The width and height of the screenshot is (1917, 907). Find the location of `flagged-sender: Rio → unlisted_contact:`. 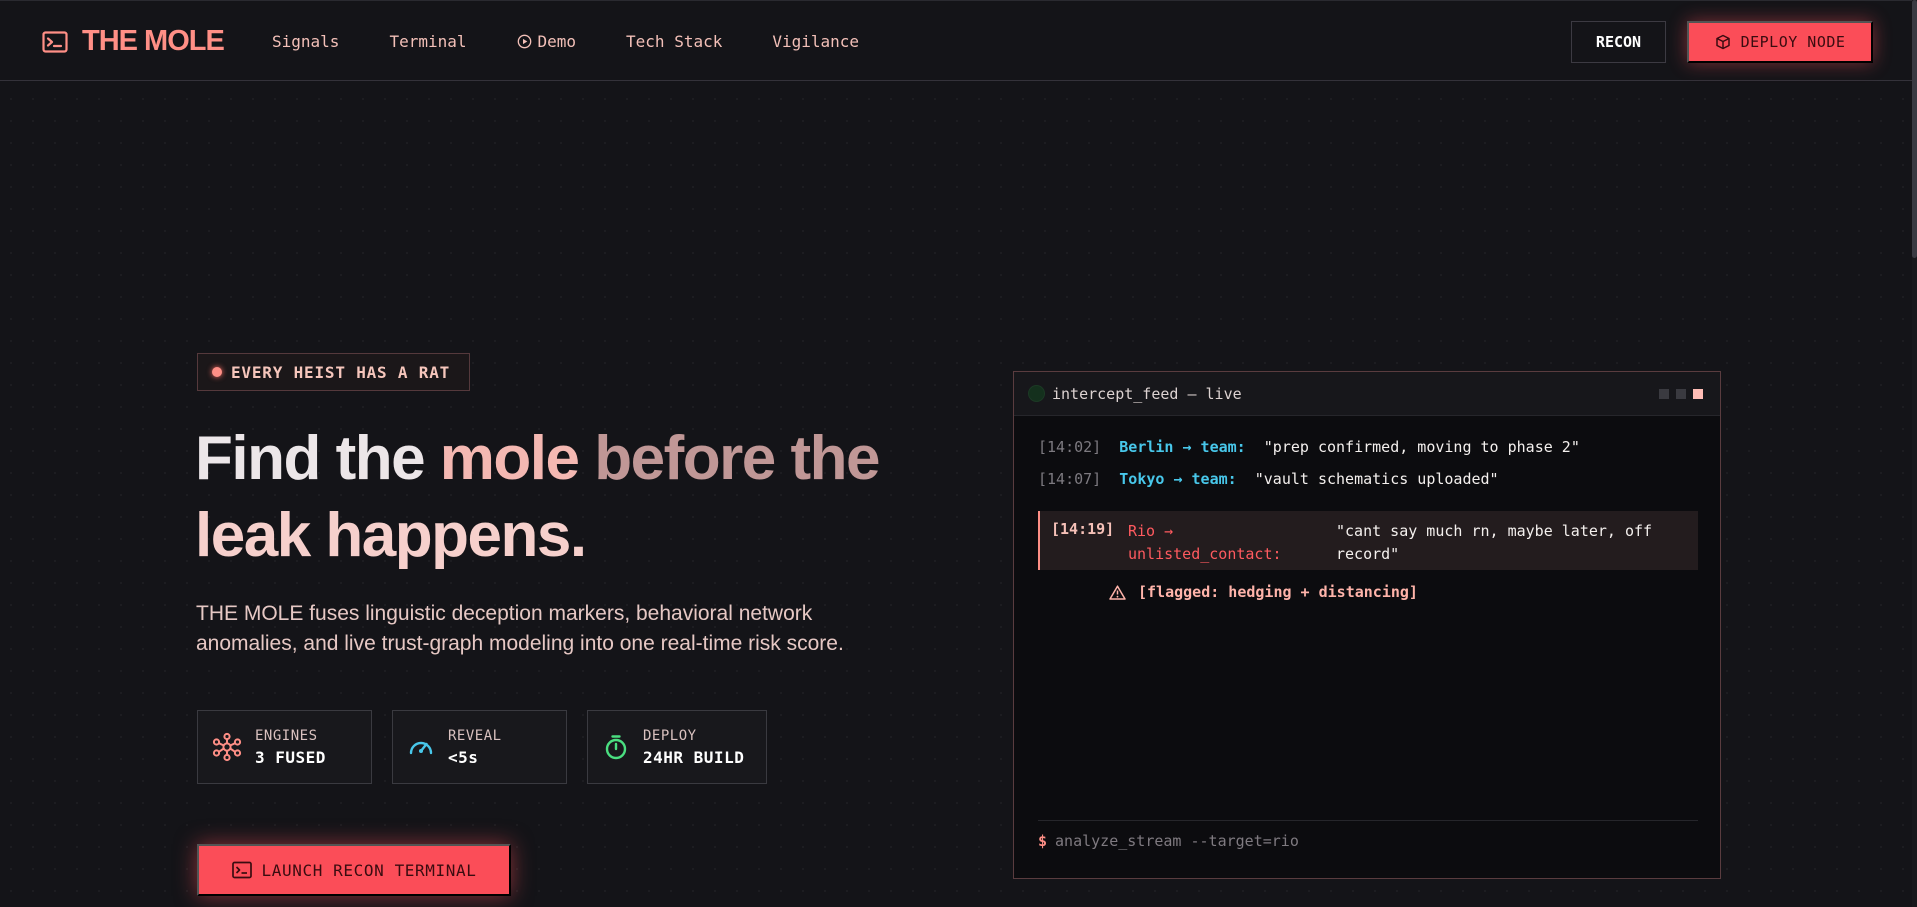

flagged-sender: Rio → unlisted_contact: is located at coordinates (1205, 542).